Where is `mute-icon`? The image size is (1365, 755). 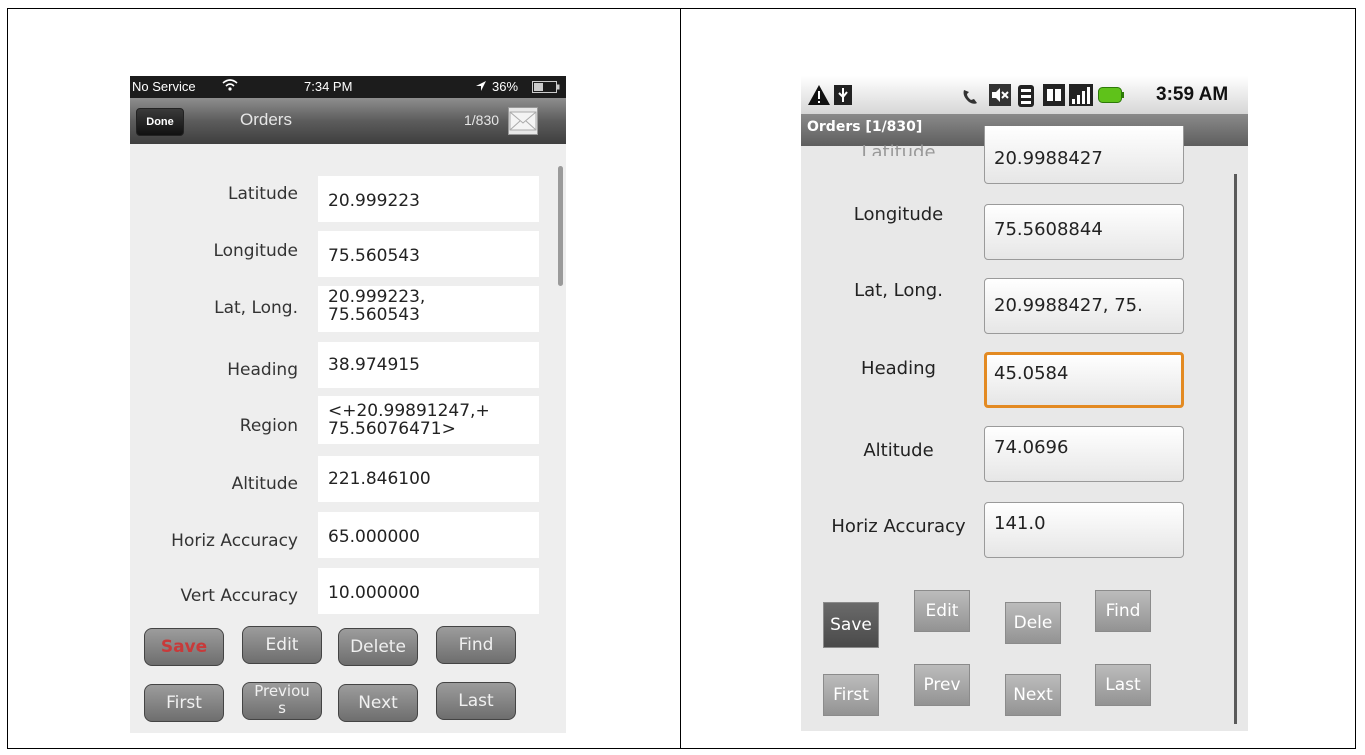 mute-icon is located at coordinates (1000, 97).